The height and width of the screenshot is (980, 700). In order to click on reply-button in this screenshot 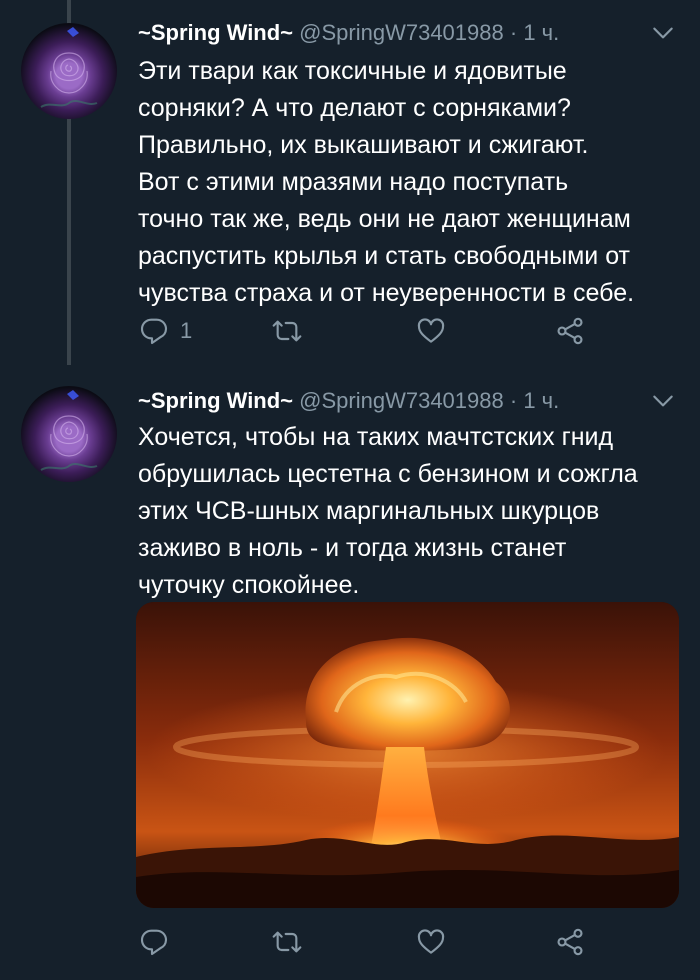, I will do `click(154, 942)`.